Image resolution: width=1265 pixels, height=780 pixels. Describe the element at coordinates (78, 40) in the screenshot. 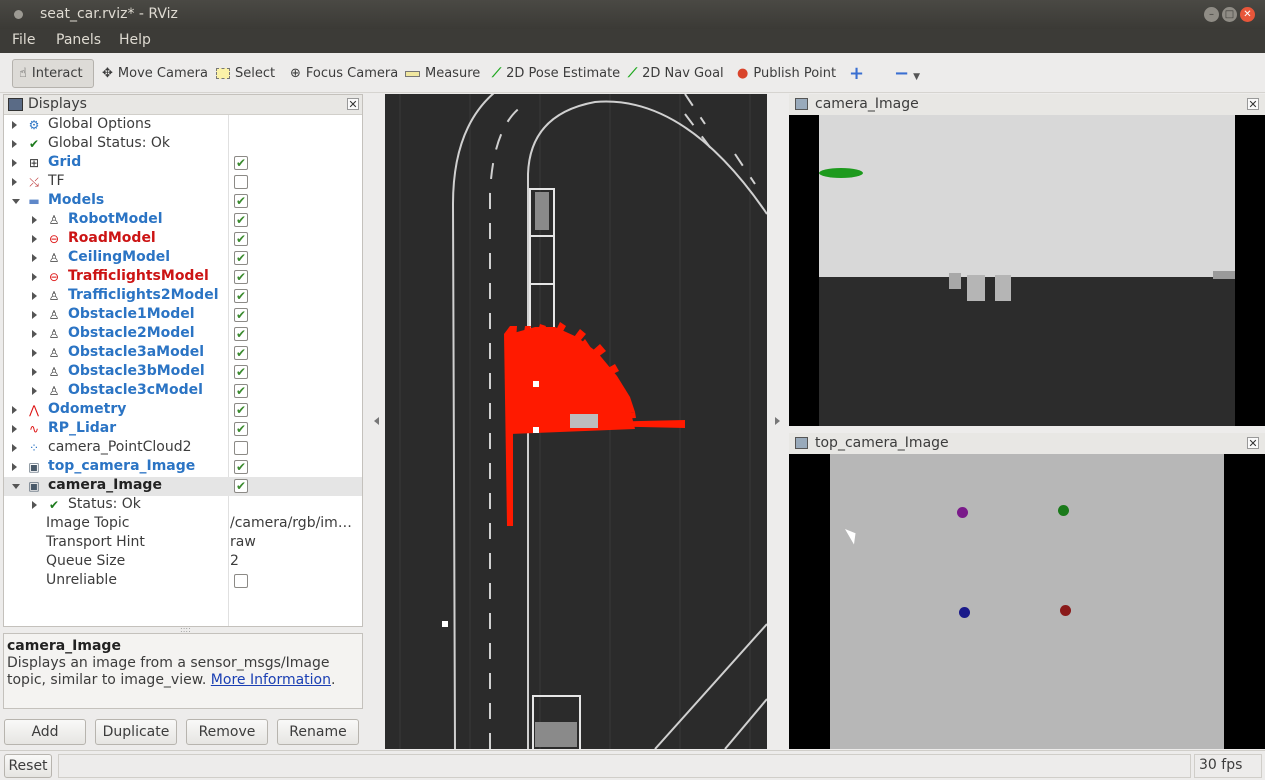

I see `menu-panels: Panels` at that location.